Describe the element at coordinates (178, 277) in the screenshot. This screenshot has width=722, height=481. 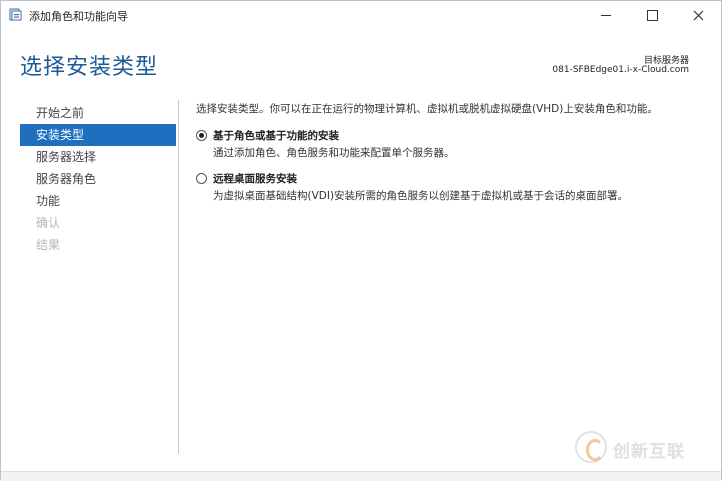
I see `nav-divider` at that location.